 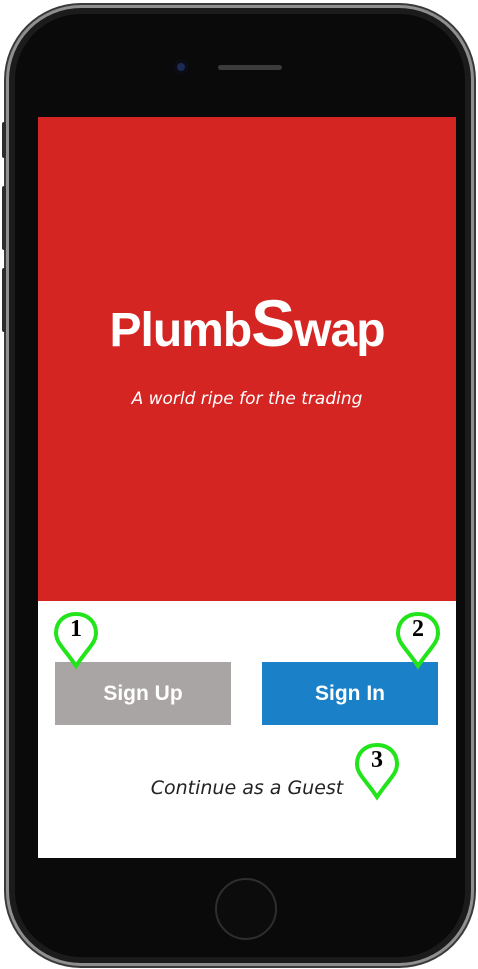 What do you see at coordinates (247, 399) in the screenshot?
I see `tagline: A world ripe for the trading` at bounding box center [247, 399].